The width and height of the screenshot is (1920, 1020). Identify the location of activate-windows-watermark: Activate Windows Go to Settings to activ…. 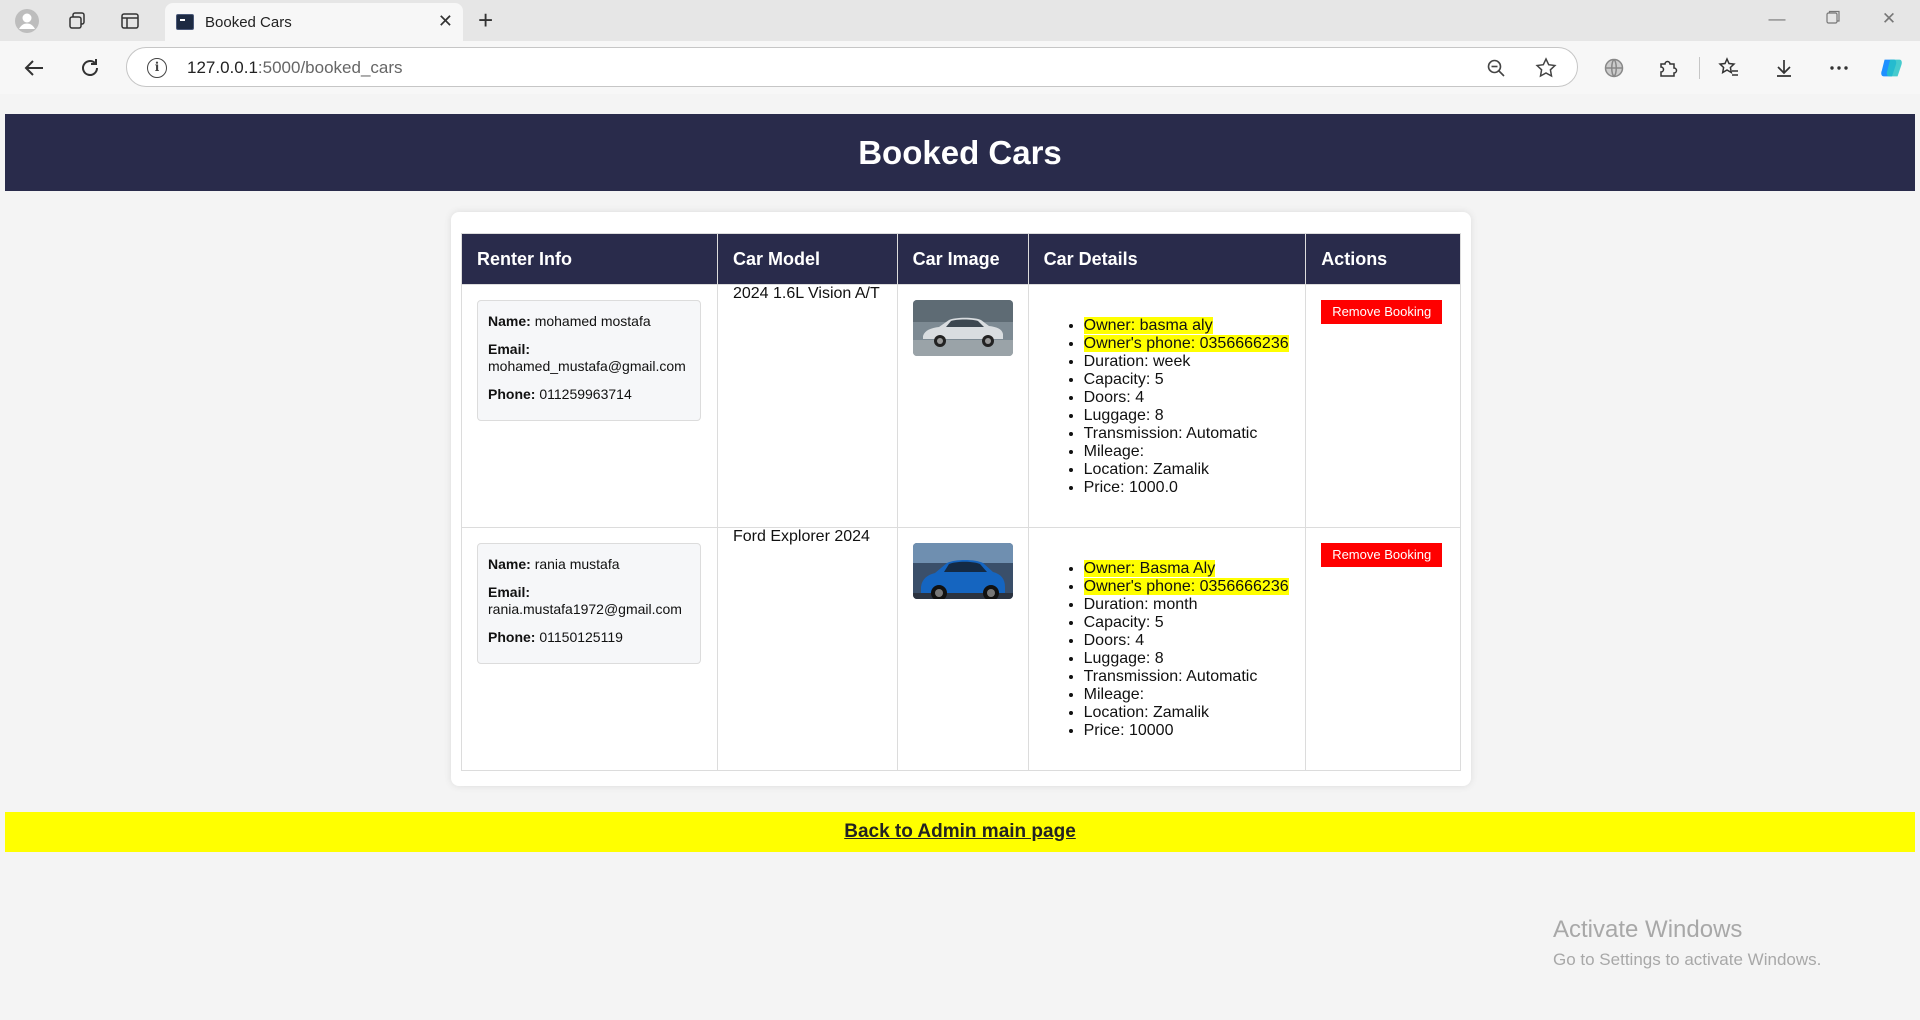
(1687, 943).